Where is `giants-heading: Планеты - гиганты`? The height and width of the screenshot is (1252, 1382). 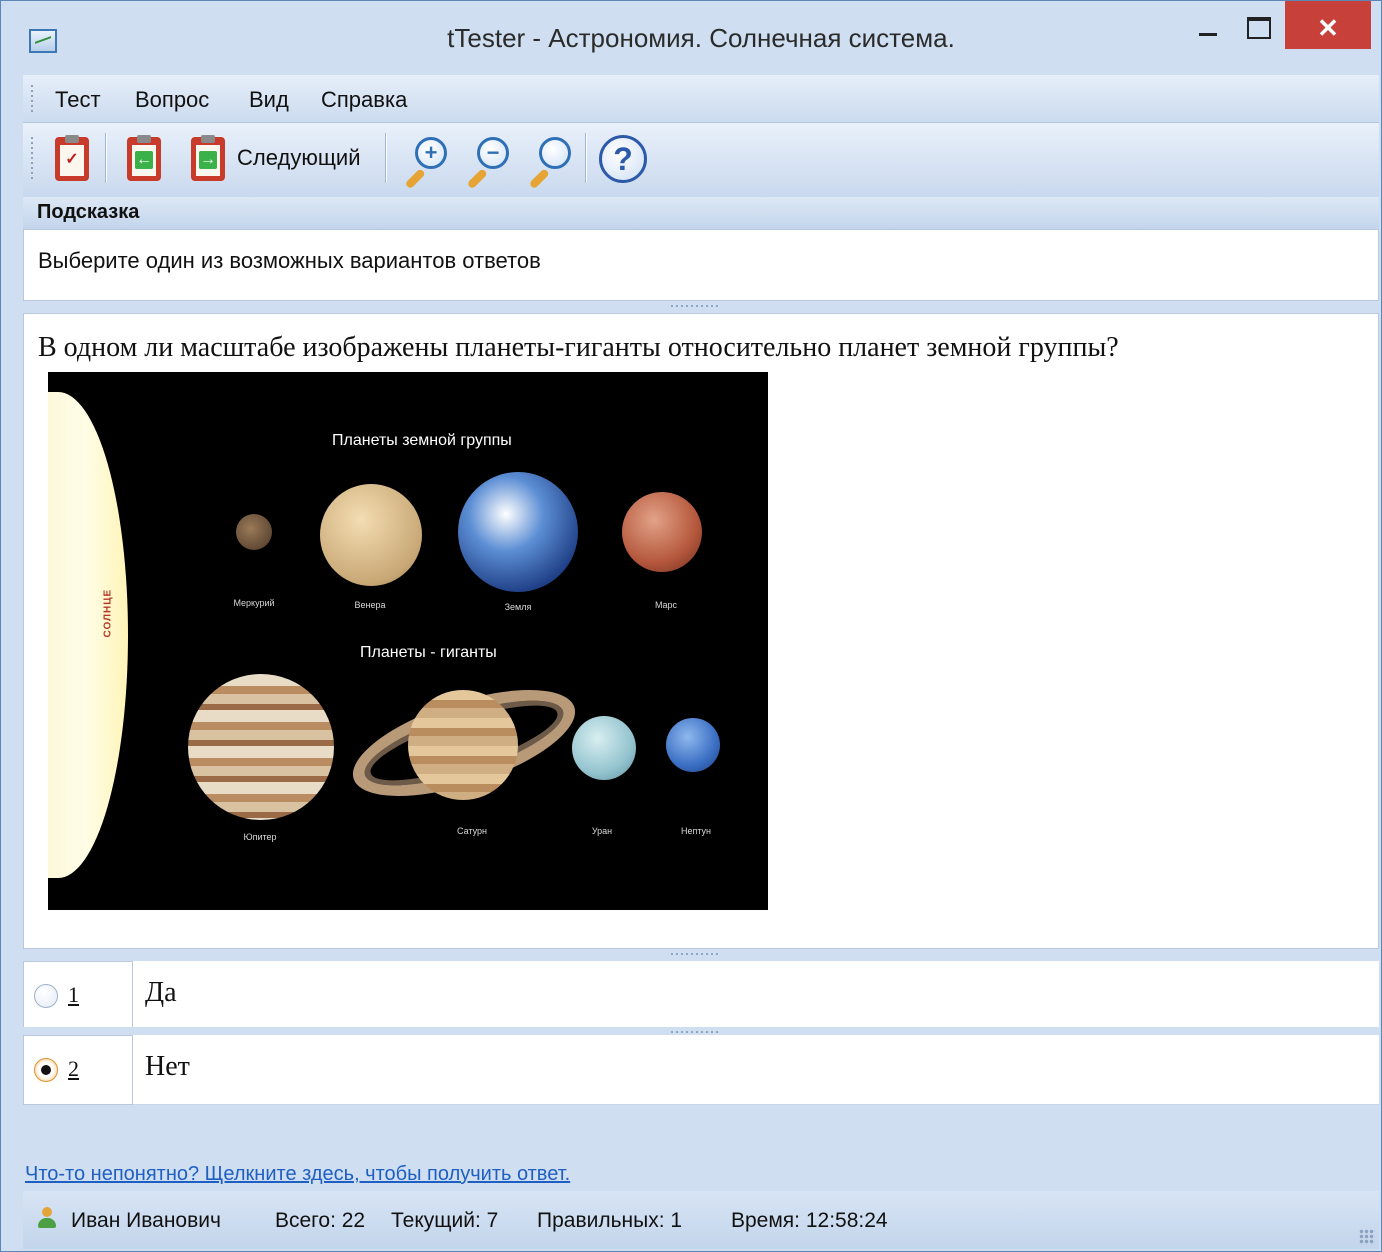
giants-heading: Планеты - гиганты is located at coordinates (428, 652).